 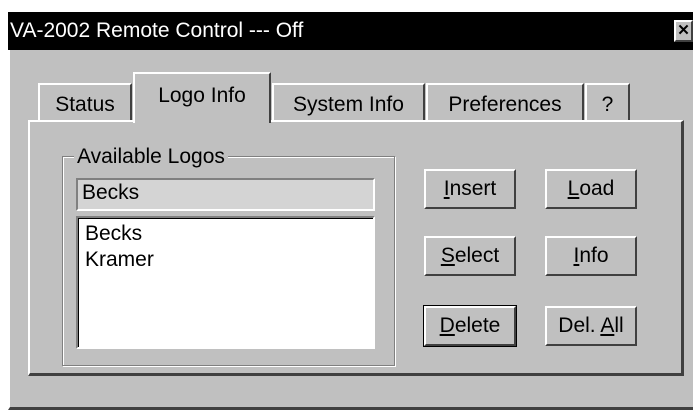 What do you see at coordinates (573, 188) in the screenshot?
I see `accelerator-key: L` at bounding box center [573, 188].